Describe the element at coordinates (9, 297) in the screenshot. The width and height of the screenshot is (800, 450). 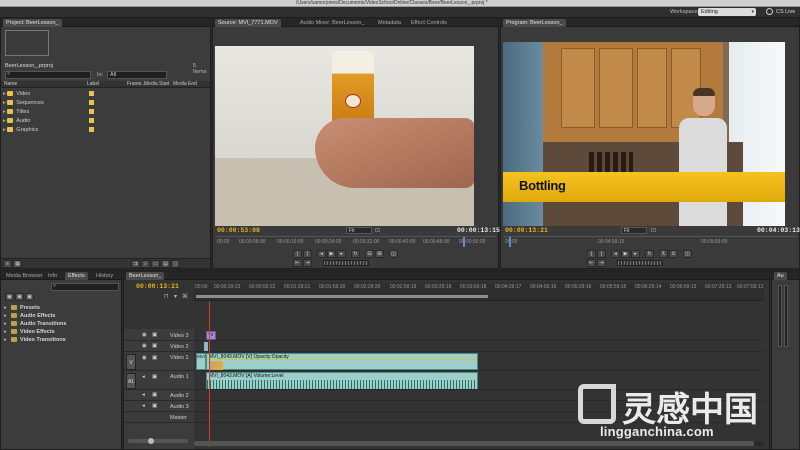
I see `accelerated-effects-icon: ▣` at that location.